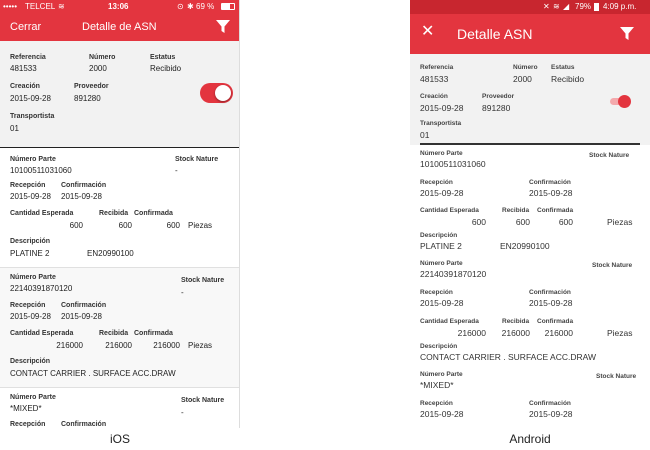 The width and height of the screenshot is (650, 450). Describe the element at coordinates (40, 6) in the screenshot. I see `carrier: TELCEL` at that location.